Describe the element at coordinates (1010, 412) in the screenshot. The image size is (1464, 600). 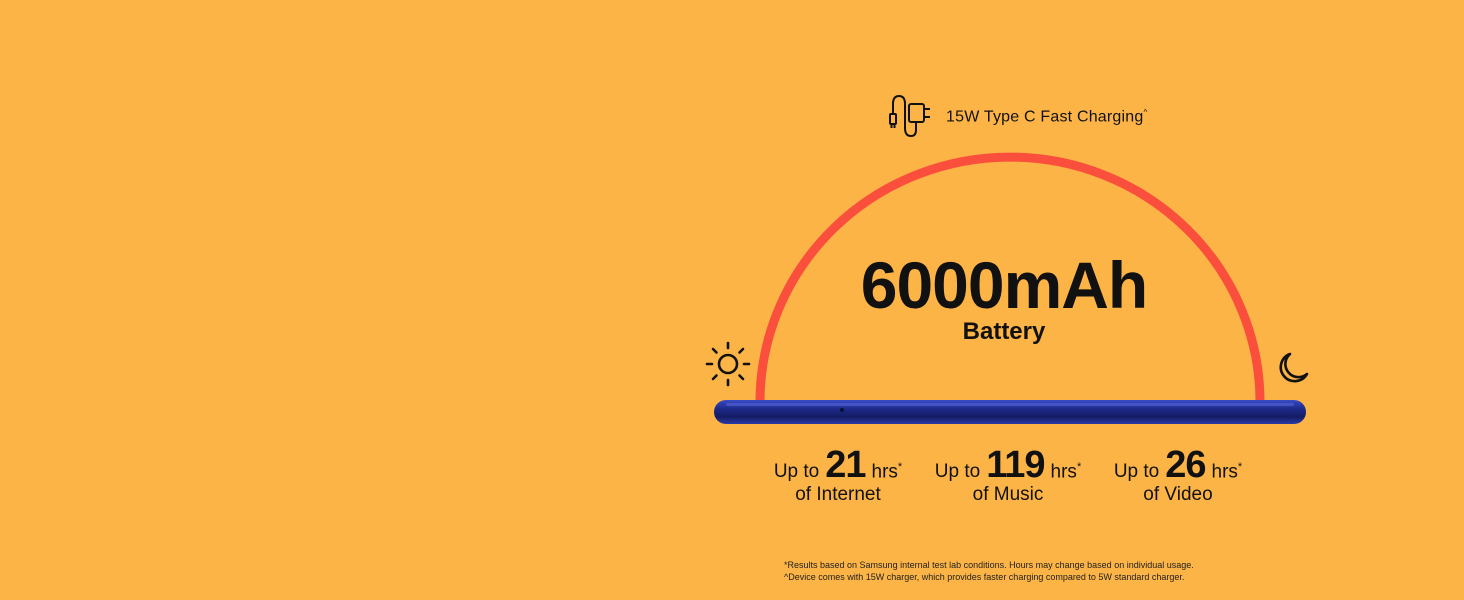
I see `phone-edge` at that location.